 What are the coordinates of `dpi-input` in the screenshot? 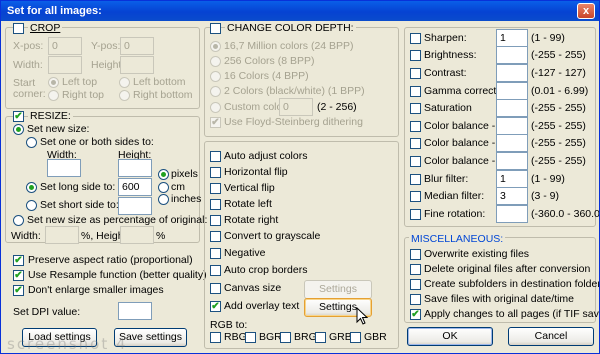 It's located at (135, 311).